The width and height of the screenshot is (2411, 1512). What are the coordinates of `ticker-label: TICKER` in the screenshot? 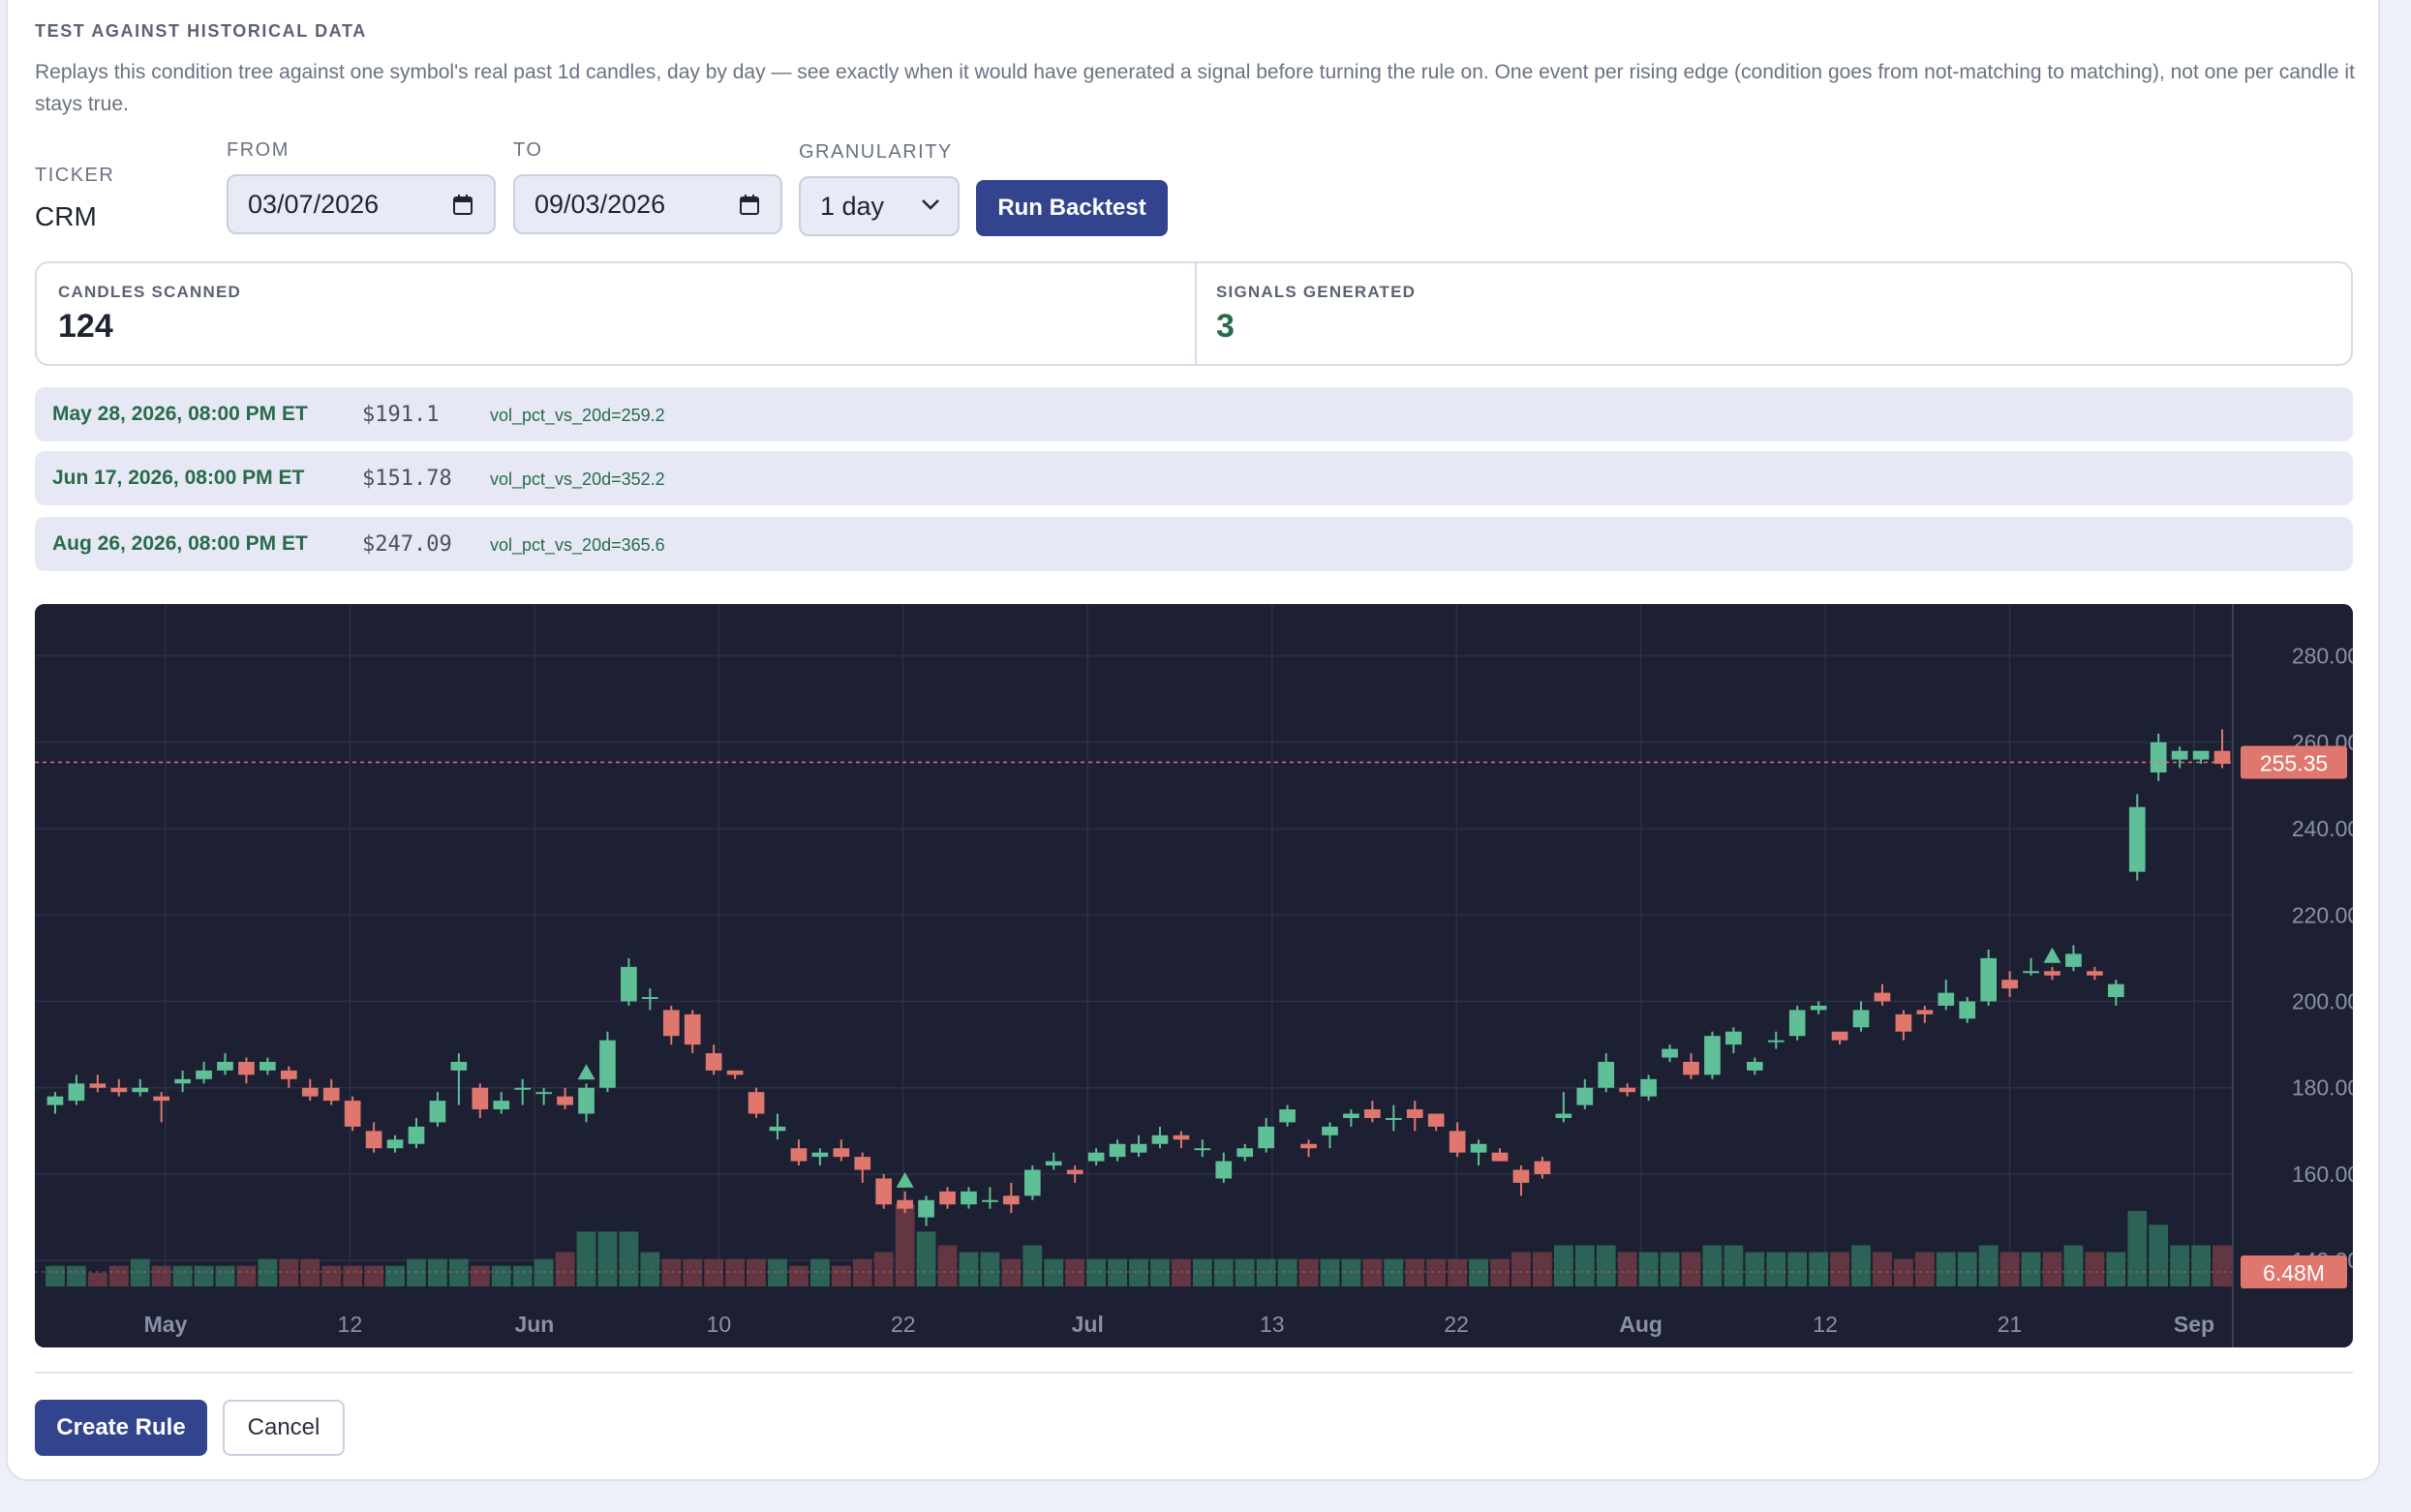 It's located at (75, 175).